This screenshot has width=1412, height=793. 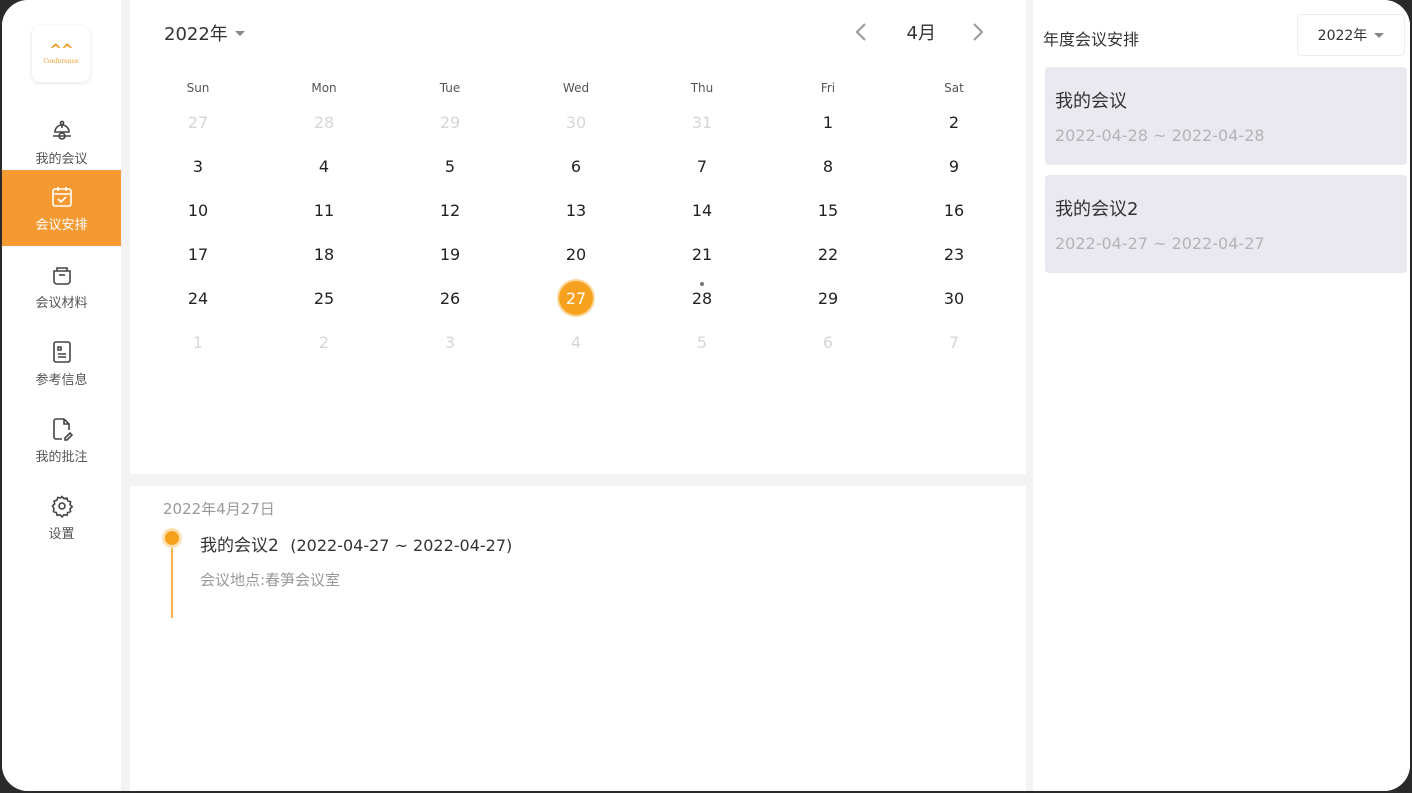 I want to click on calendar-day-number: 25, so click(x=324, y=298).